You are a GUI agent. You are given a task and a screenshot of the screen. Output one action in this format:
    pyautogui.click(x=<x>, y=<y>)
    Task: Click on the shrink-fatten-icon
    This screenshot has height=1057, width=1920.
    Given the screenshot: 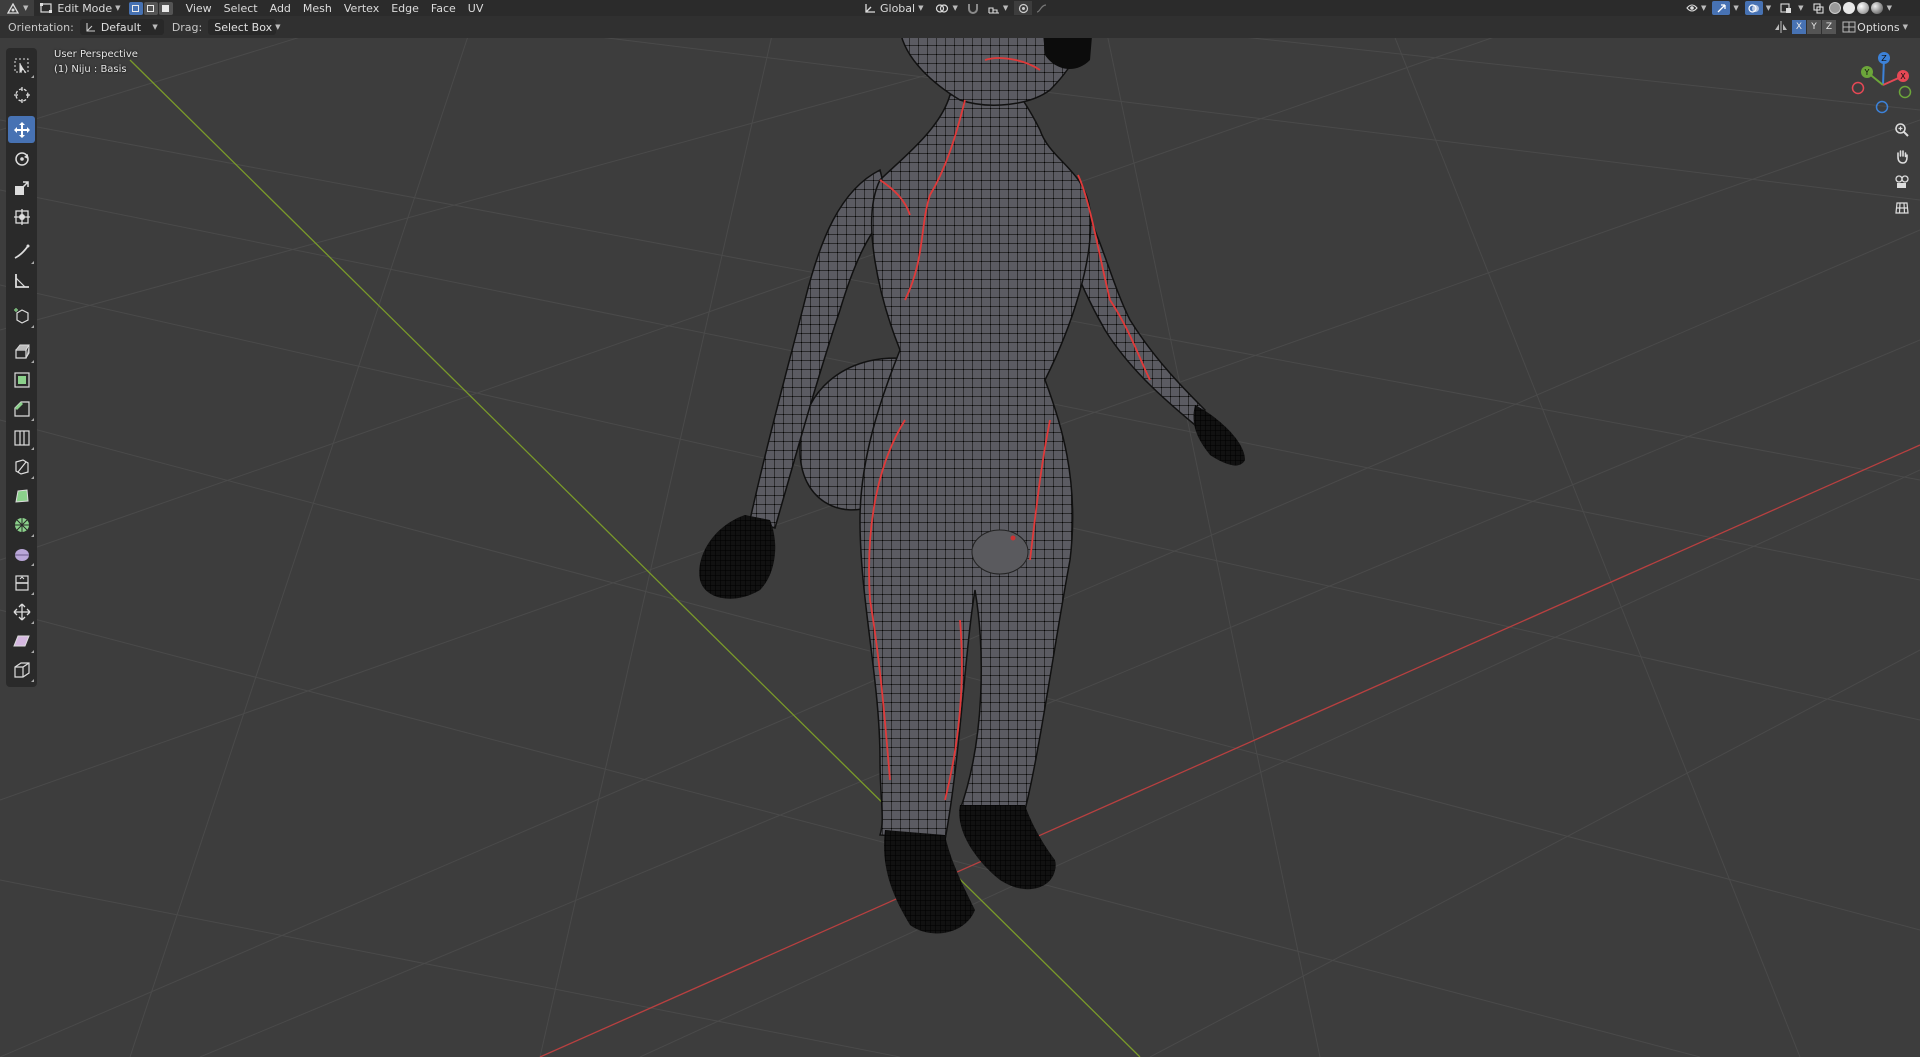 What is the action you would take?
    pyautogui.click(x=21, y=611)
    